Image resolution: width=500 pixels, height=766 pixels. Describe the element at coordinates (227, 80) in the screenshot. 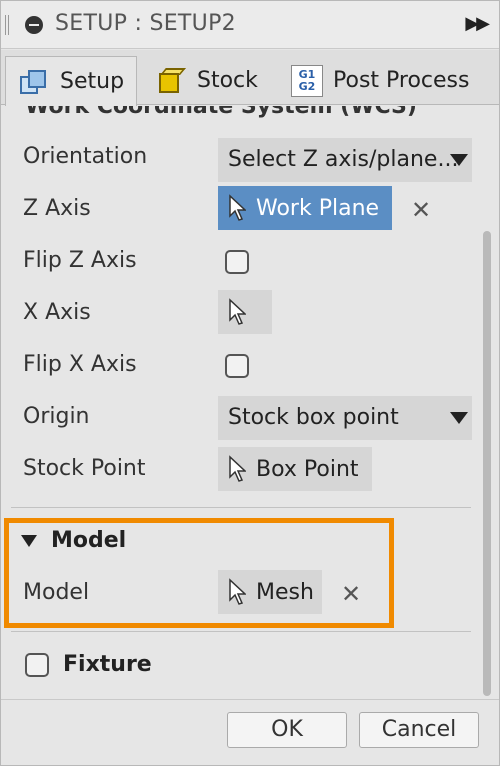

I see `tab-stock-label: Stock` at that location.